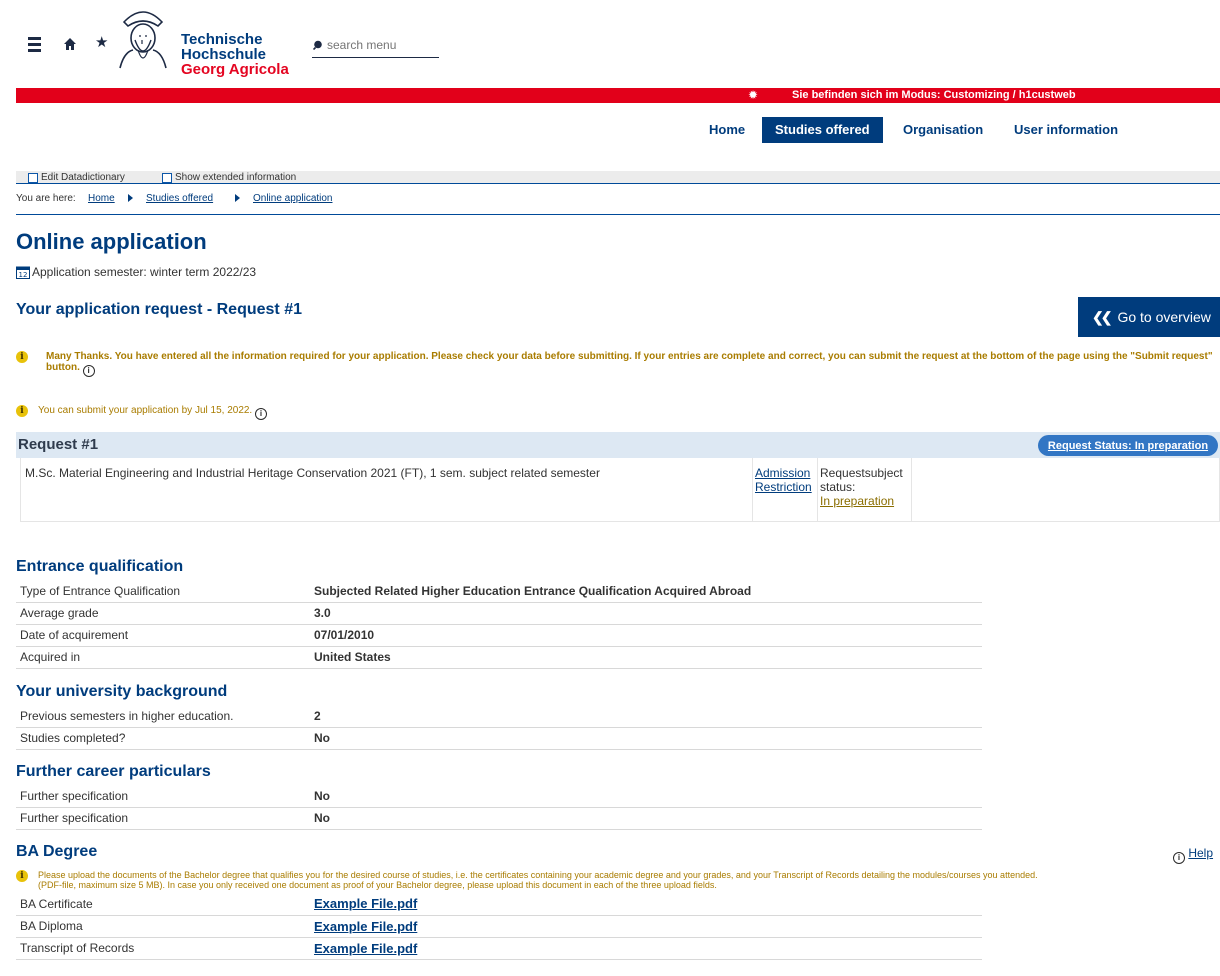  What do you see at coordinates (57, 851) in the screenshot?
I see `ba-degree-heading: BA Degree` at bounding box center [57, 851].